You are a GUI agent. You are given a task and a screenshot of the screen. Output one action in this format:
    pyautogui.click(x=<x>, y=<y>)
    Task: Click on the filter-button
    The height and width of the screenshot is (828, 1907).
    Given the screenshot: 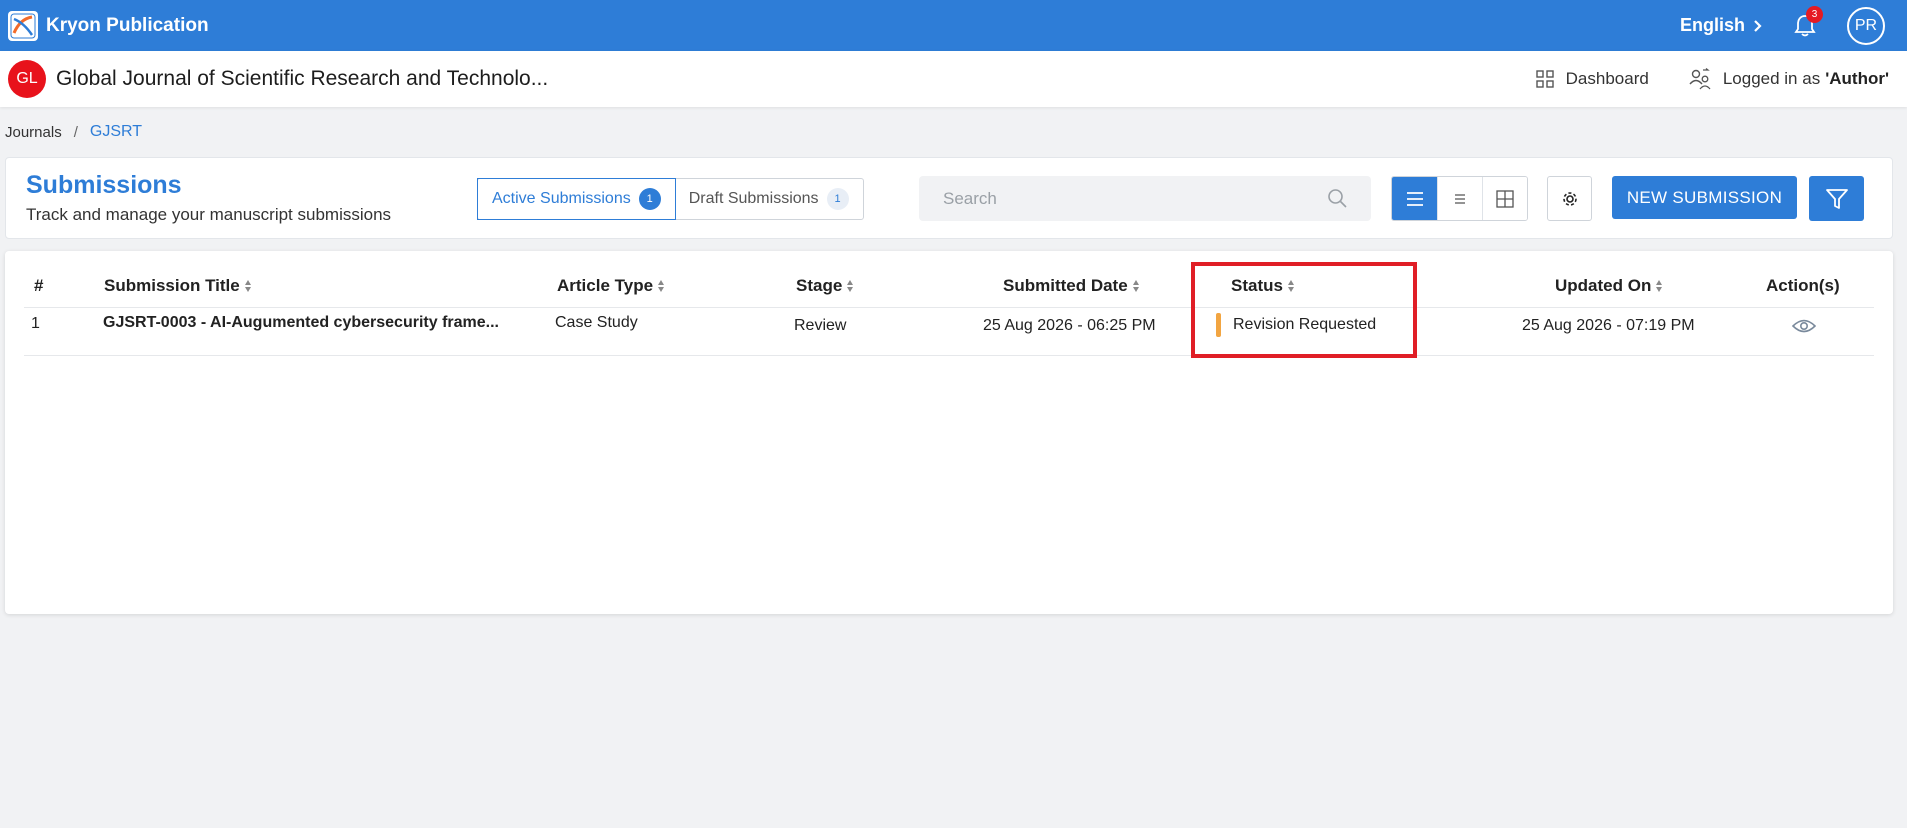 What is the action you would take?
    pyautogui.click(x=1836, y=198)
    